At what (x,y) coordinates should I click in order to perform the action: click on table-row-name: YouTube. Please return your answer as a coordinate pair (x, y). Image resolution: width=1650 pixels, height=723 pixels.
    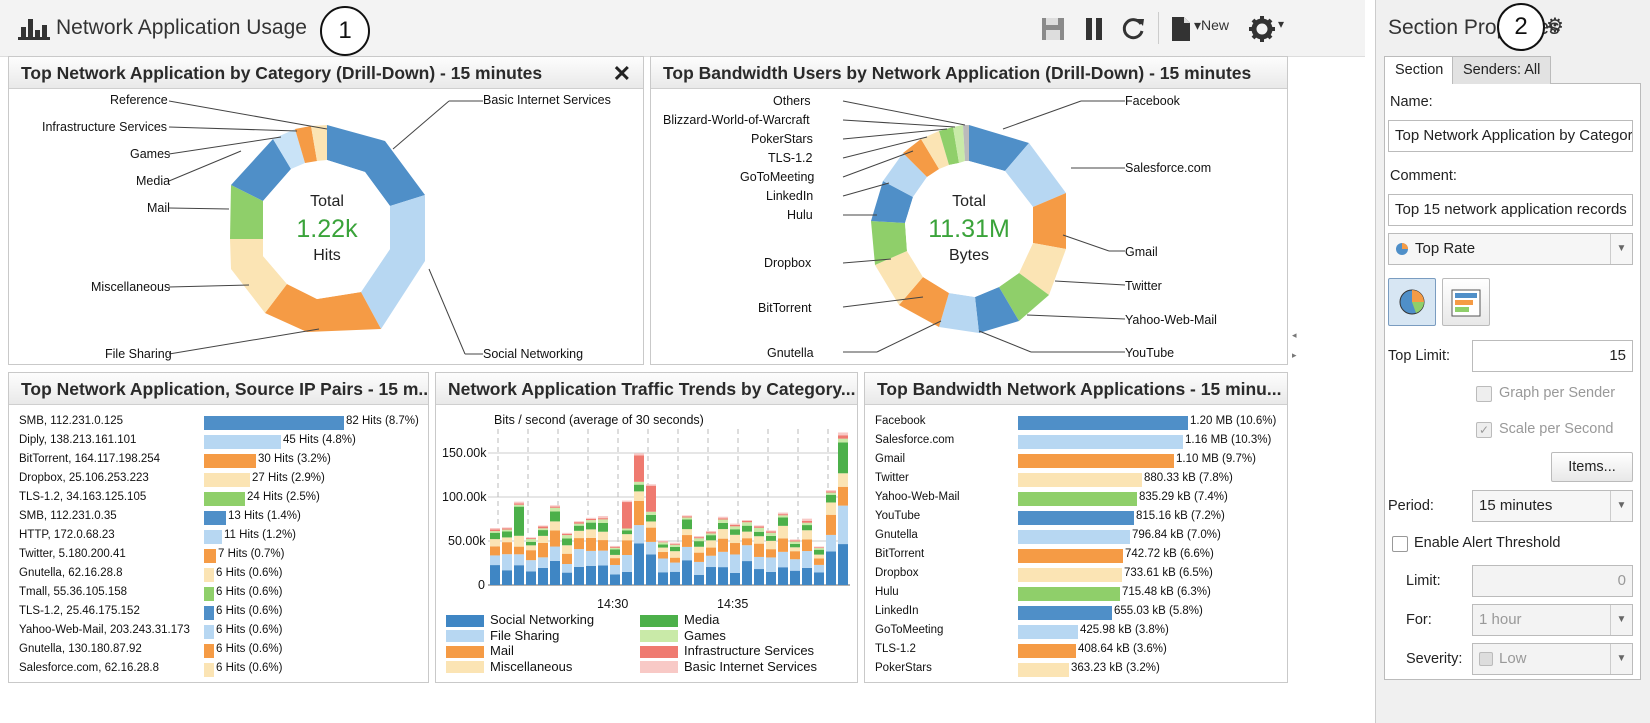
    Looking at the image, I should click on (897, 516).